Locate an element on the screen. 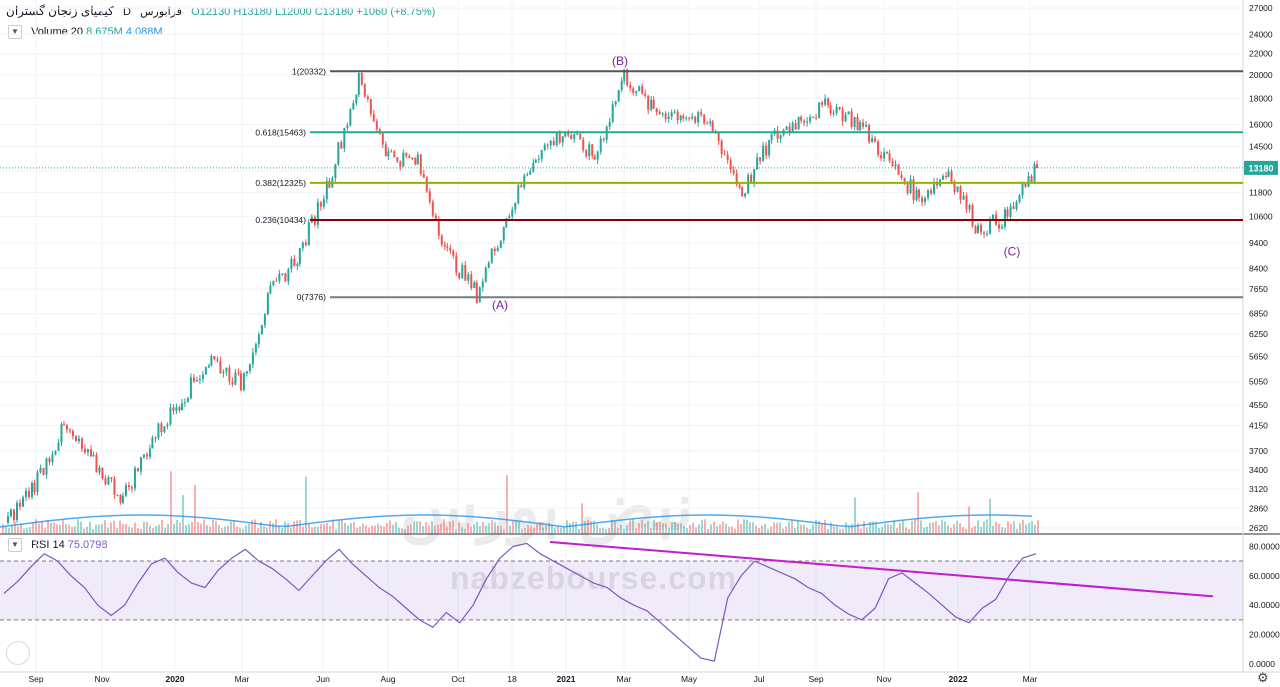 The image size is (1280, 687). price-tick-label: 20000 is located at coordinates (1261, 75).